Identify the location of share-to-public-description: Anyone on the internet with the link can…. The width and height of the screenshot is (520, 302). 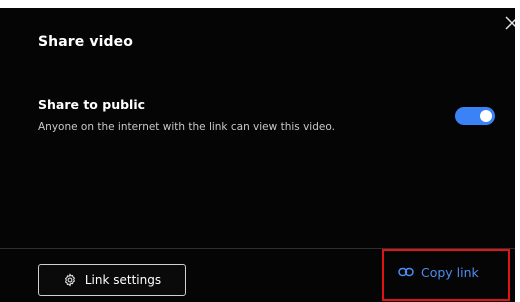
(186, 127).